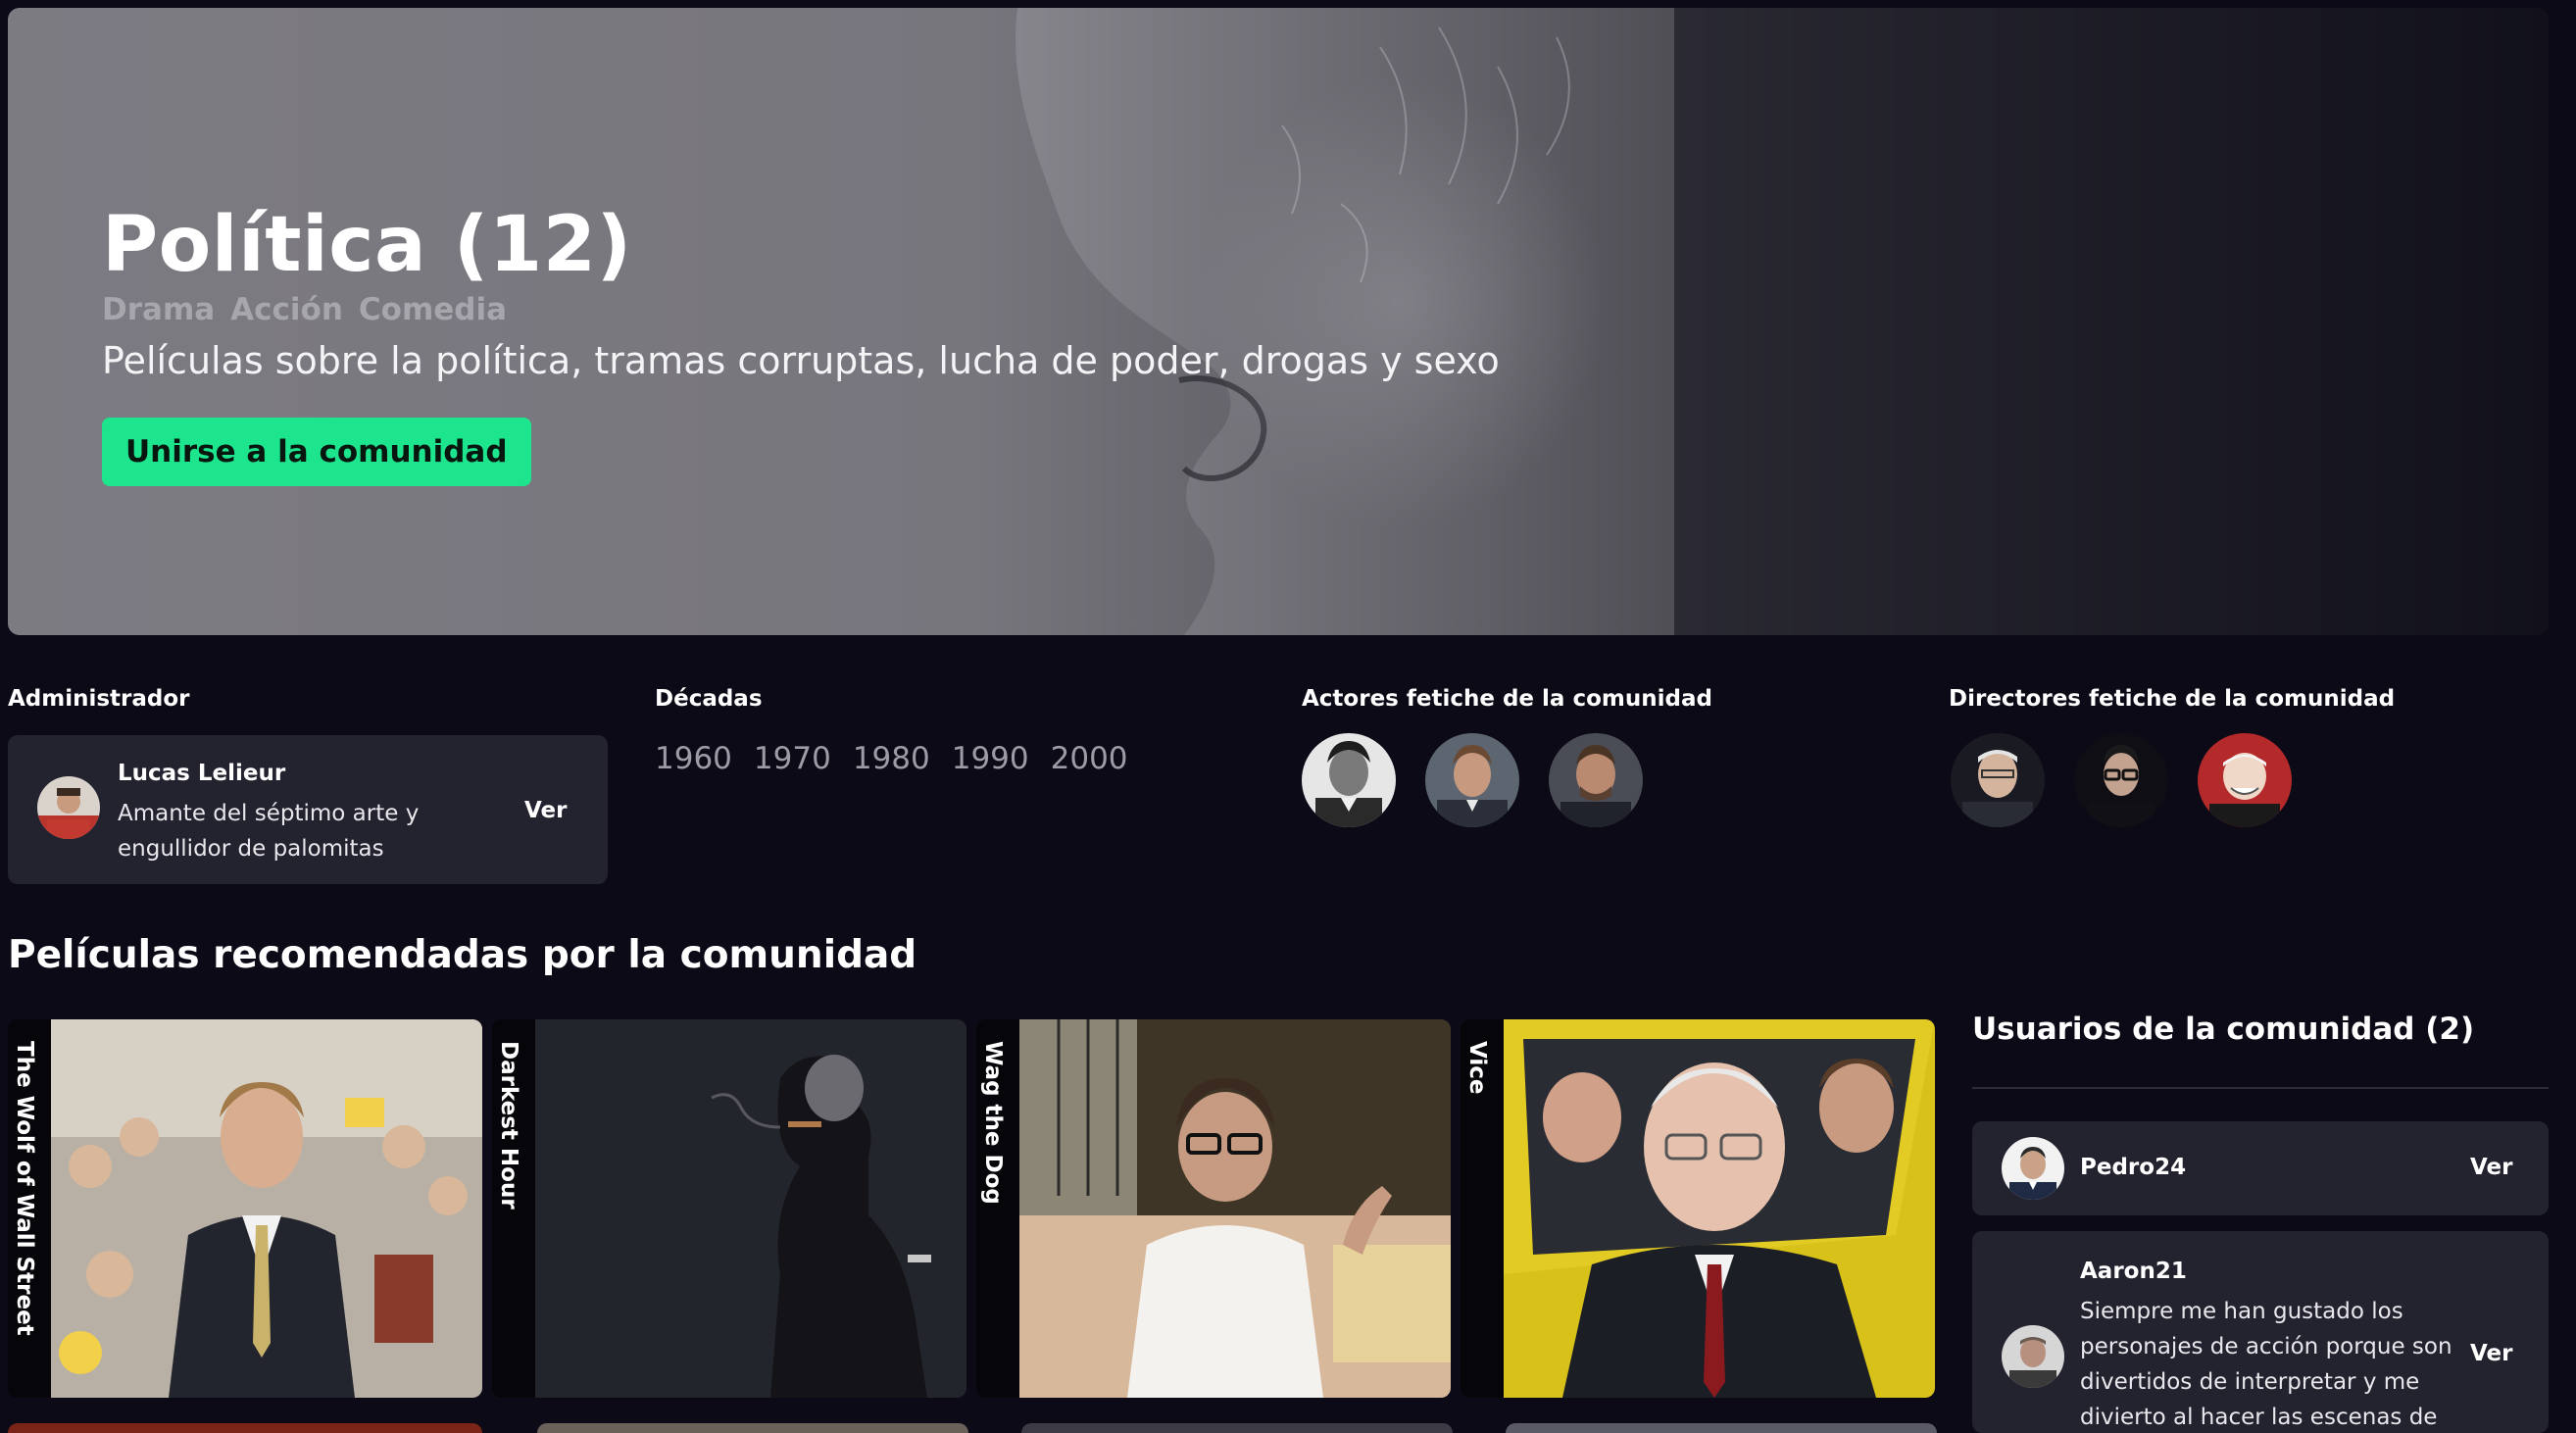  What do you see at coordinates (159, 309) in the screenshot?
I see `genre-tag: Drama` at bounding box center [159, 309].